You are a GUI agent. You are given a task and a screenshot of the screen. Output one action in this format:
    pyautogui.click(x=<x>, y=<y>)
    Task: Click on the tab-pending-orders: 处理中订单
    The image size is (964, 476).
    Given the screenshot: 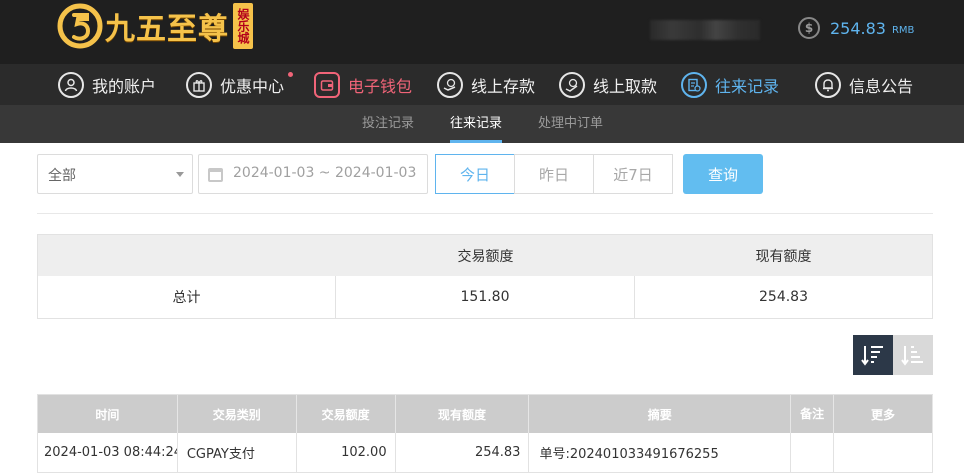 What is the action you would take?
    pyautogui.click(x=570, y=124)
    